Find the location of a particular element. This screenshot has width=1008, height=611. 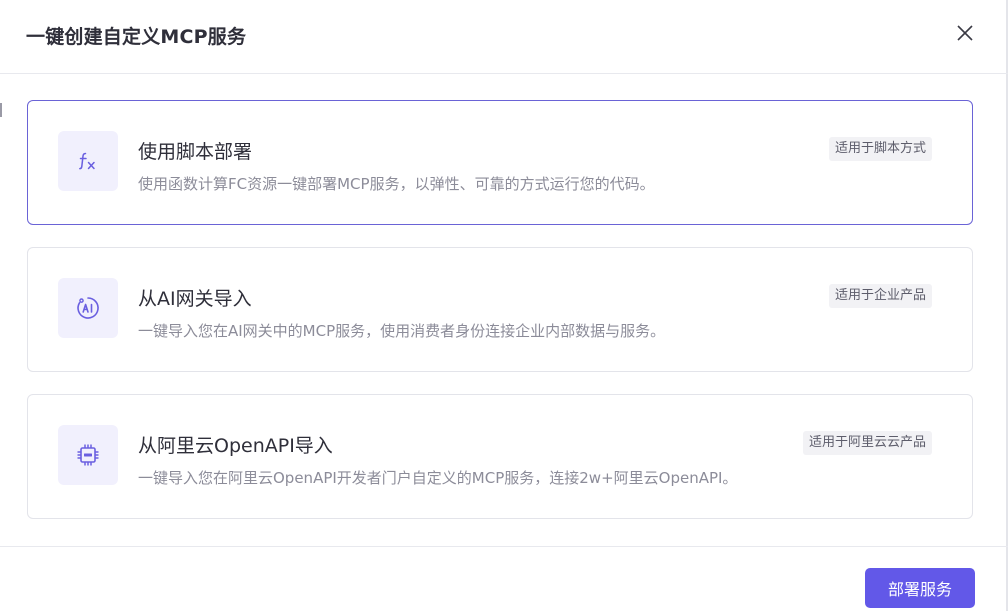

option-title: 从AI网关导入 is located at coordinates (195, 299).